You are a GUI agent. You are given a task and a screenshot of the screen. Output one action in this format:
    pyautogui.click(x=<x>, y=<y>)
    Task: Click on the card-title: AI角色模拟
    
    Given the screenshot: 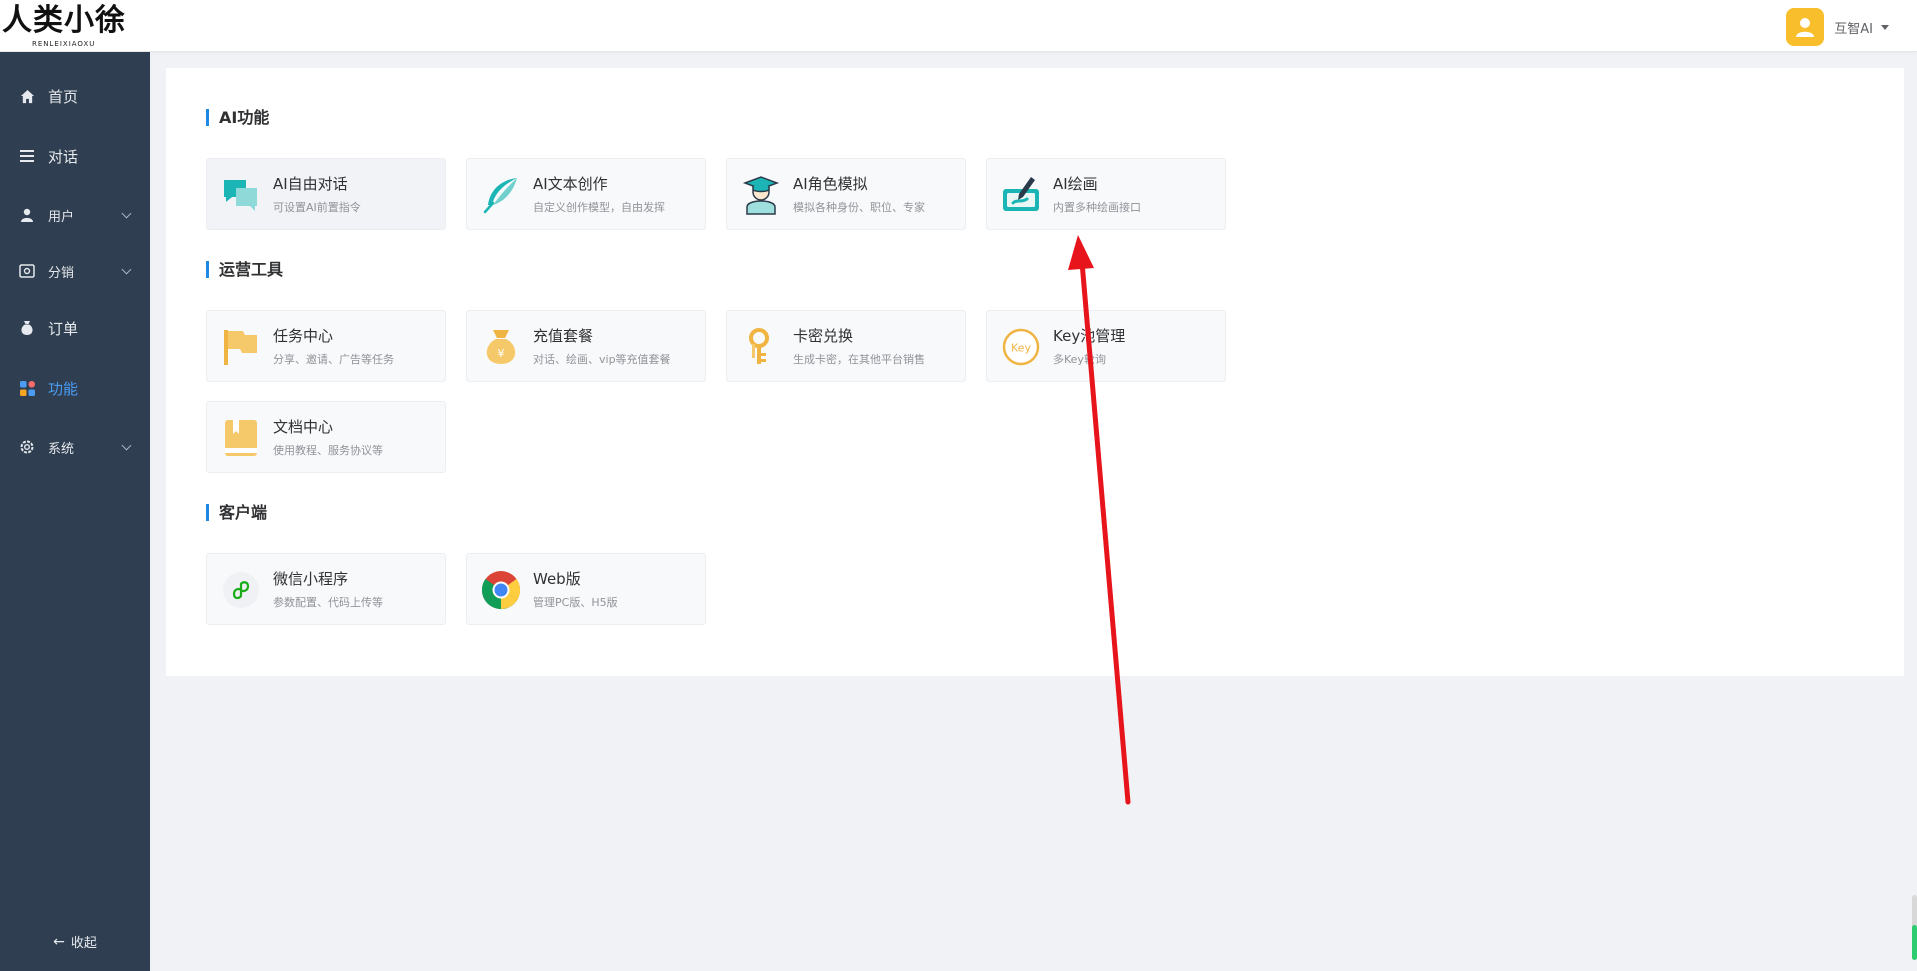 What is the action you would take?
    pyautogui.click(x=830, y=184)
    